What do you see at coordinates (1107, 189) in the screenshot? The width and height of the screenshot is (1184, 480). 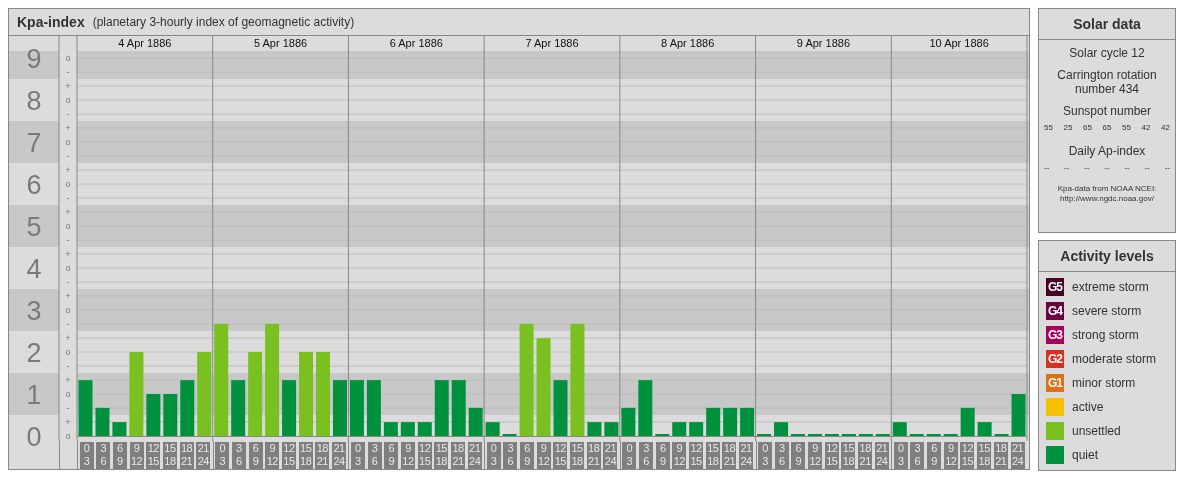 I see `data-source: Kpa-data from NOAA NCEI:` at bounding box center [1107, 189].